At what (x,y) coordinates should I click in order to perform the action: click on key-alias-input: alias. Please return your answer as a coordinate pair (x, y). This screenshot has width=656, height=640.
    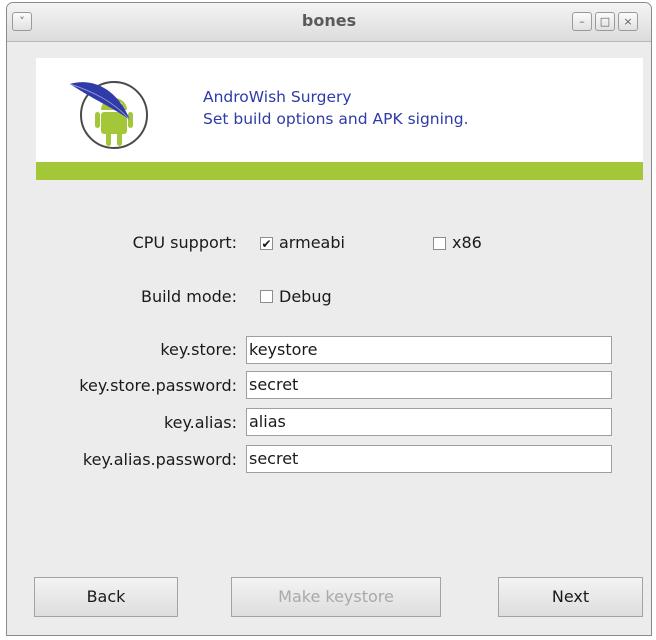
    Looking at the image, I should click on (429, 422).